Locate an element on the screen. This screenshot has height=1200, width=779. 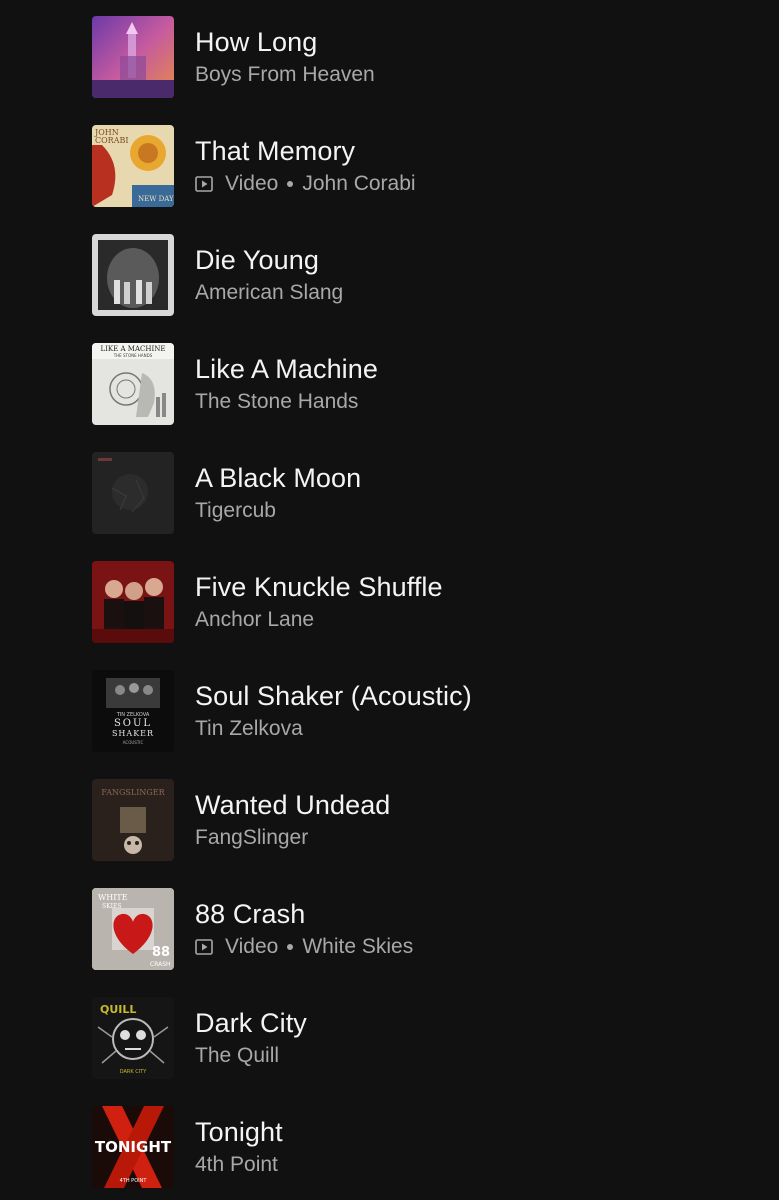
artist-name: The Quill is located at coordinates (237, 1056).